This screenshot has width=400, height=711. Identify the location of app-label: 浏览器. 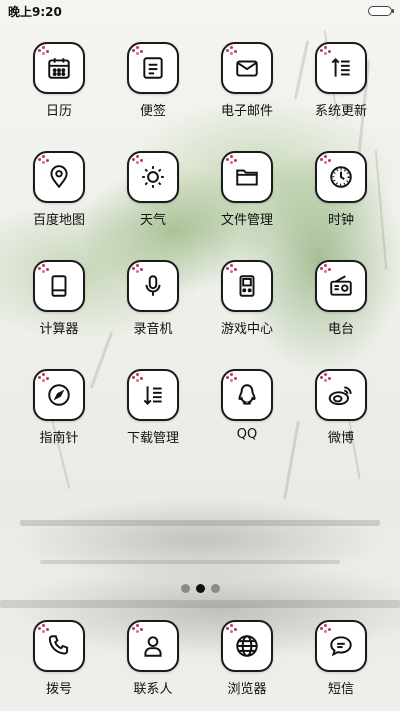
(247, 689).